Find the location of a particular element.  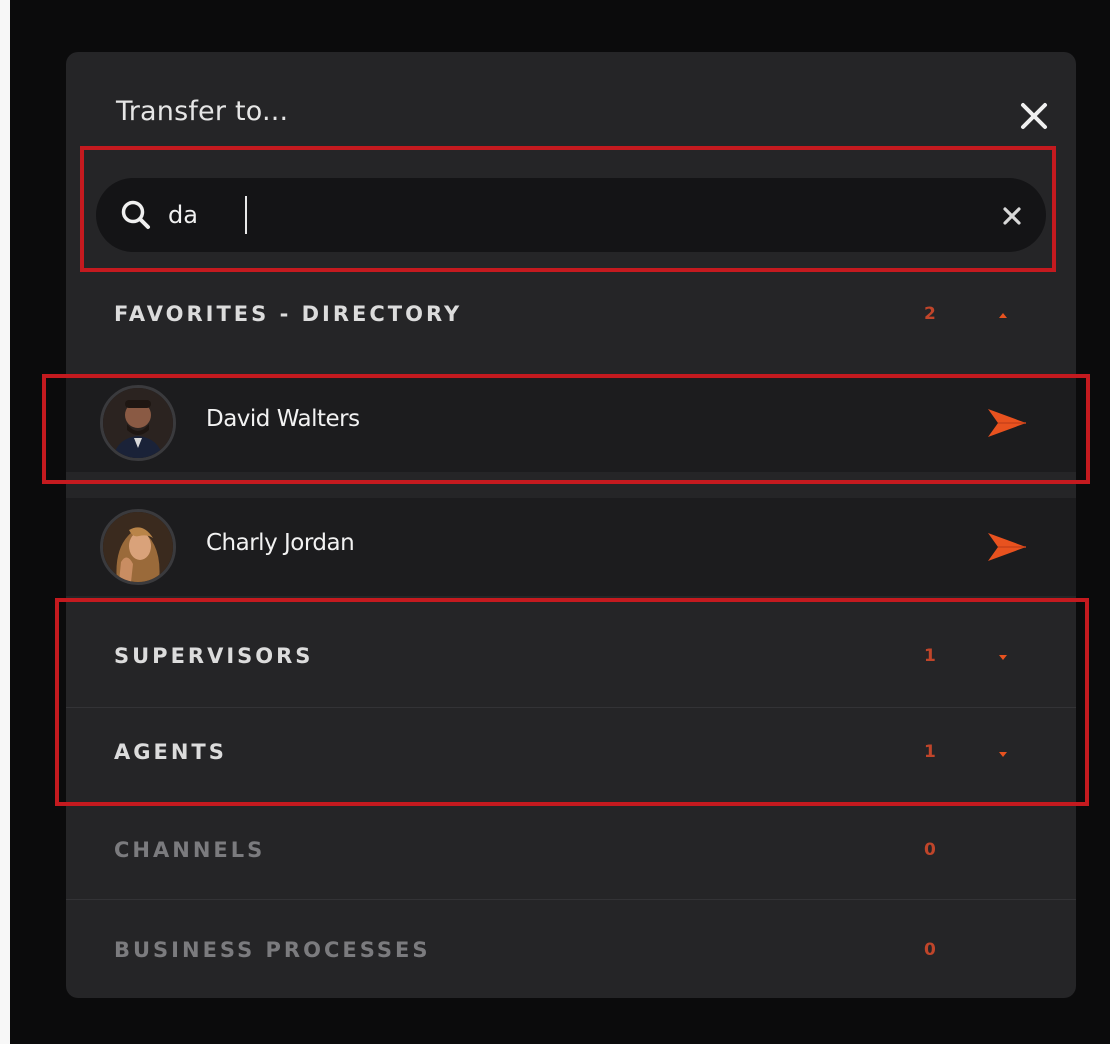

close-button is located at coordinates (1034, 116).